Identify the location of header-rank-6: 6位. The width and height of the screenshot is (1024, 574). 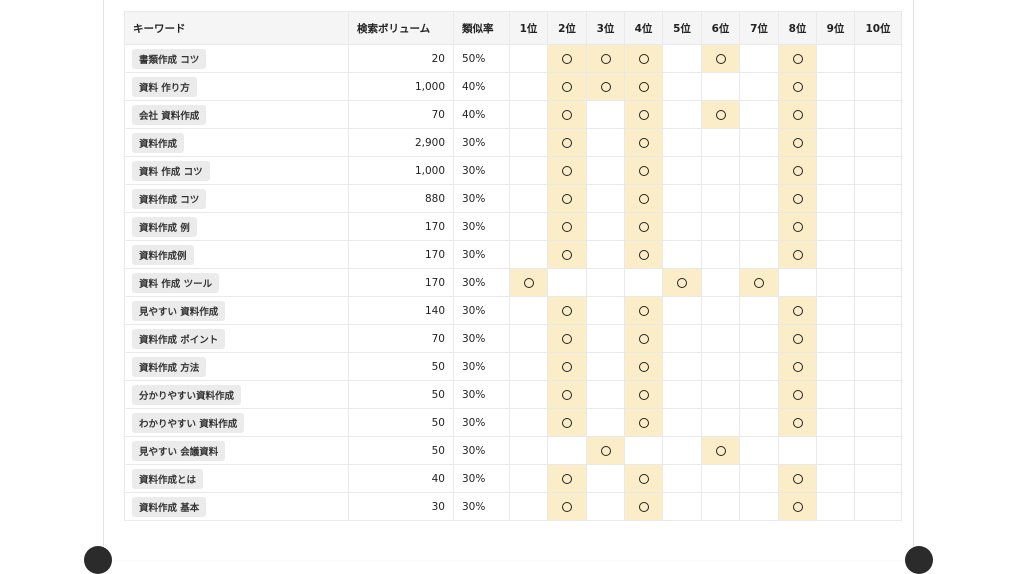
(720, 28).